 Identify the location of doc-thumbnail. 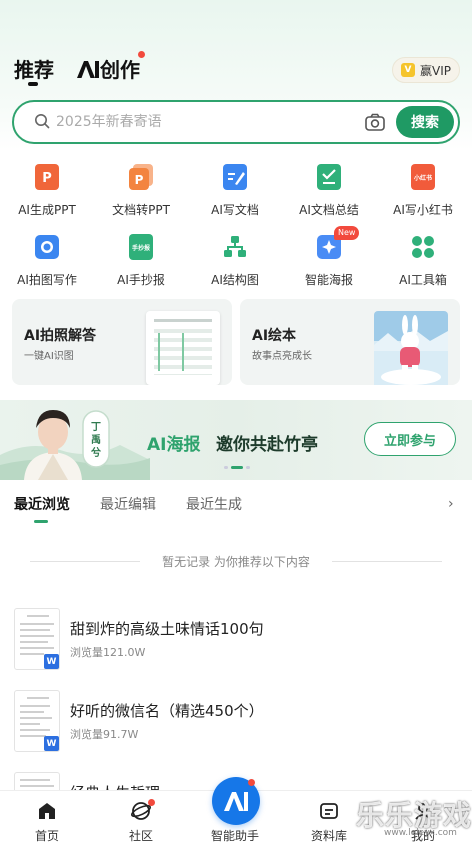
(37, 781).